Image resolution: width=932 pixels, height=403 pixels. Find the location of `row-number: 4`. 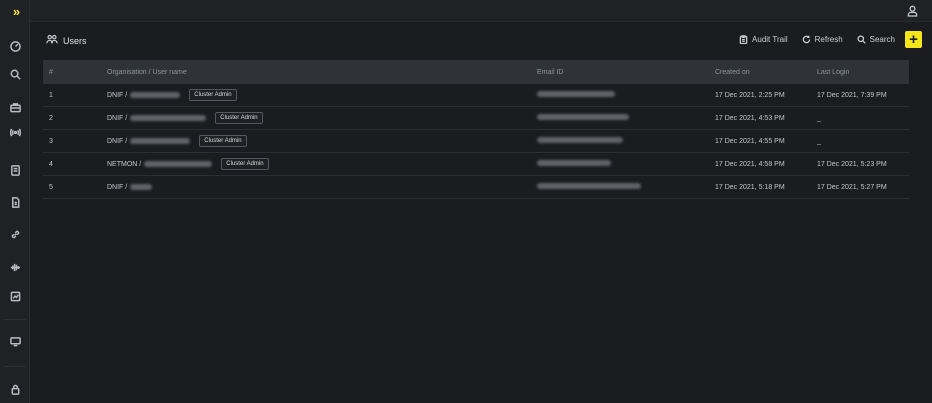

row-number: 4 is located at coordinates (51, 164).